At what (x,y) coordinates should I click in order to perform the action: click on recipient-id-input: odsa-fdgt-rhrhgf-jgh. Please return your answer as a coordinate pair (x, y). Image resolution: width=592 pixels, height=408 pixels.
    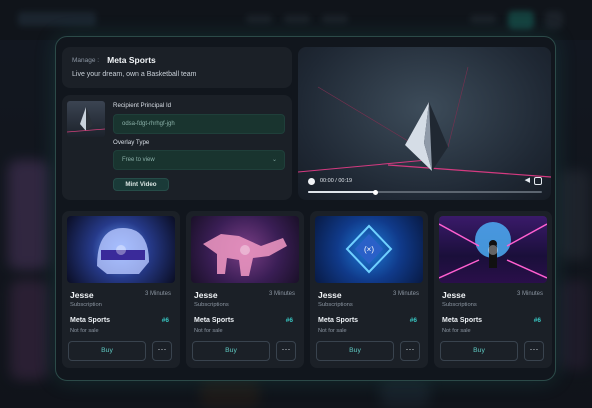
    Looking at the image, I should click on (199, 124).